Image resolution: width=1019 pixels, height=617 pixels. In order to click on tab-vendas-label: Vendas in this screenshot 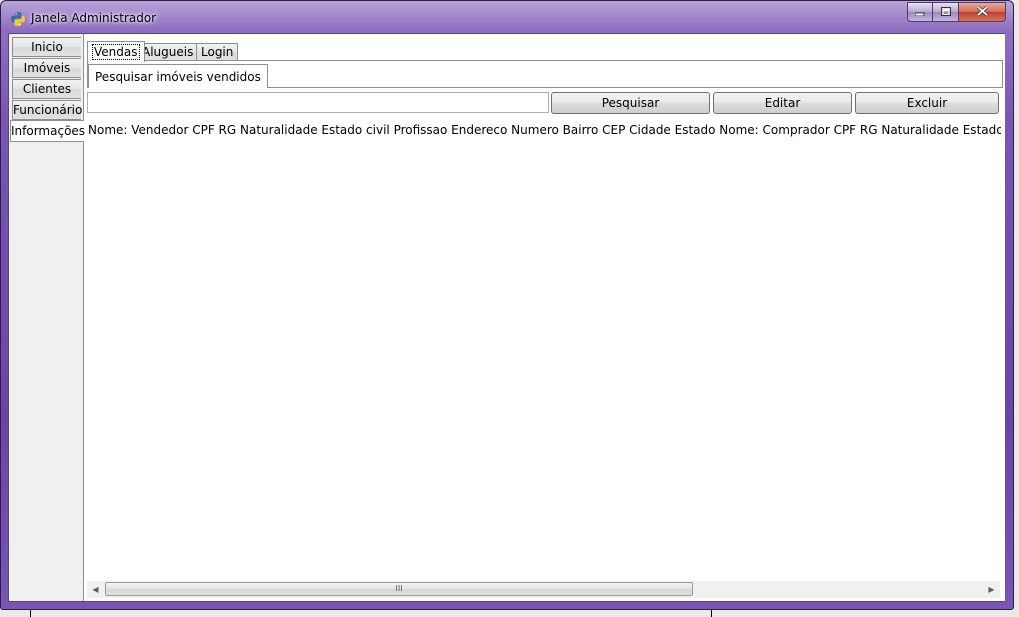, I will do `click(116, 52)`.